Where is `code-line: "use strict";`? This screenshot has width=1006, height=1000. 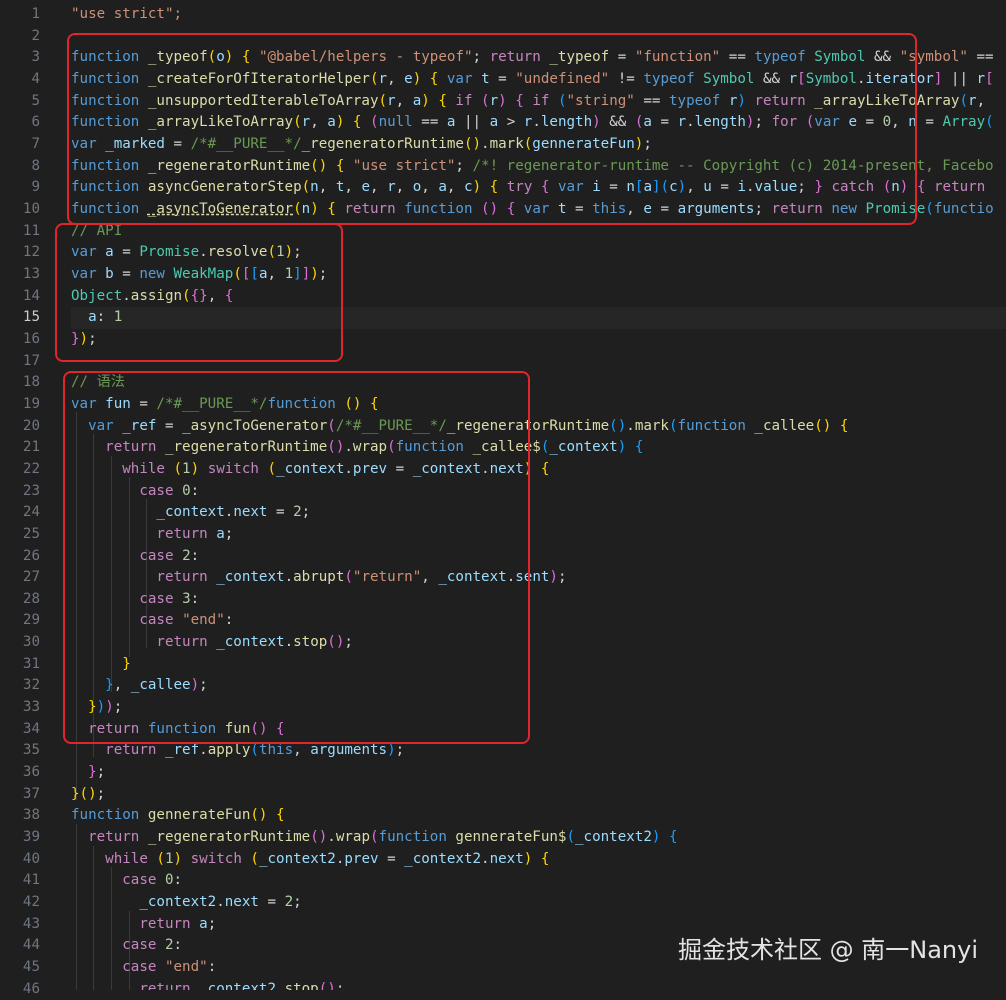
code-line: "use strict"; is located at coordinates (126, 15).